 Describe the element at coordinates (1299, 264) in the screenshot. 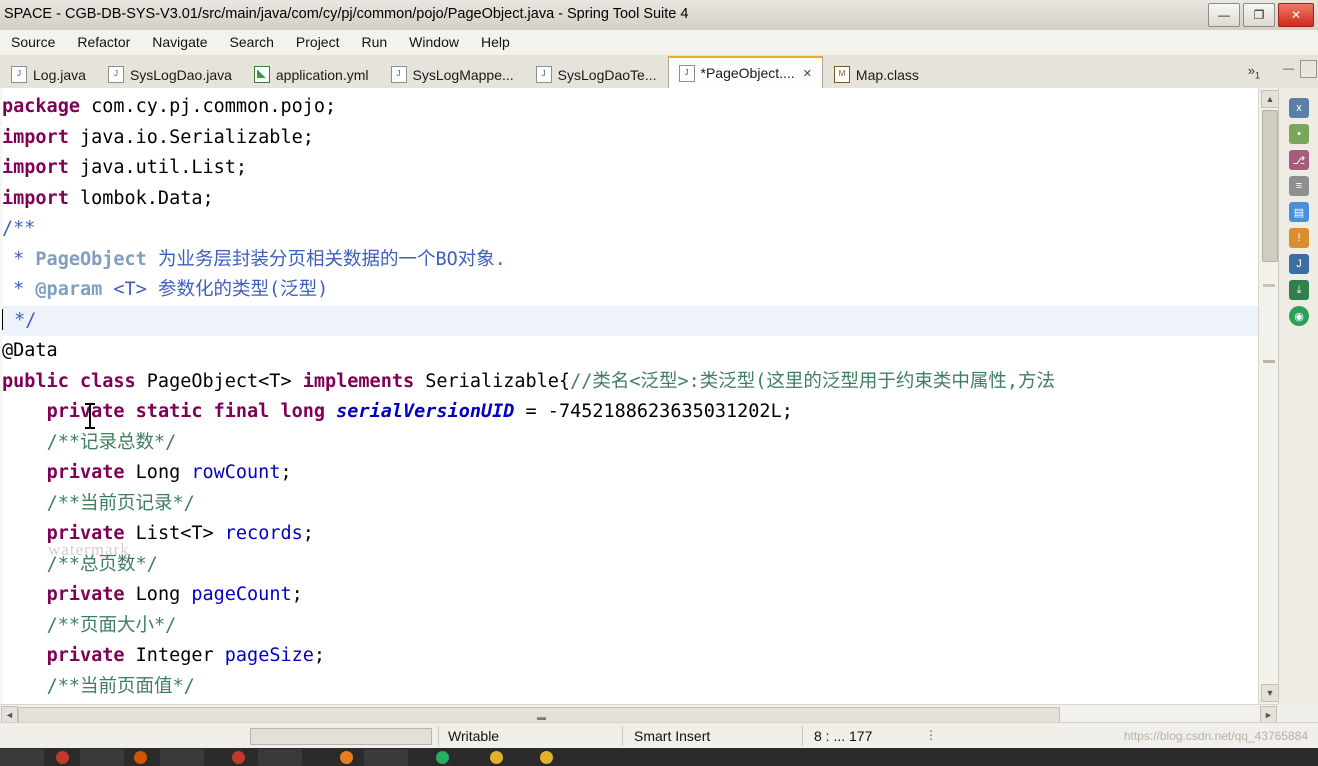

I see `javadoc-icon: J` at that location.